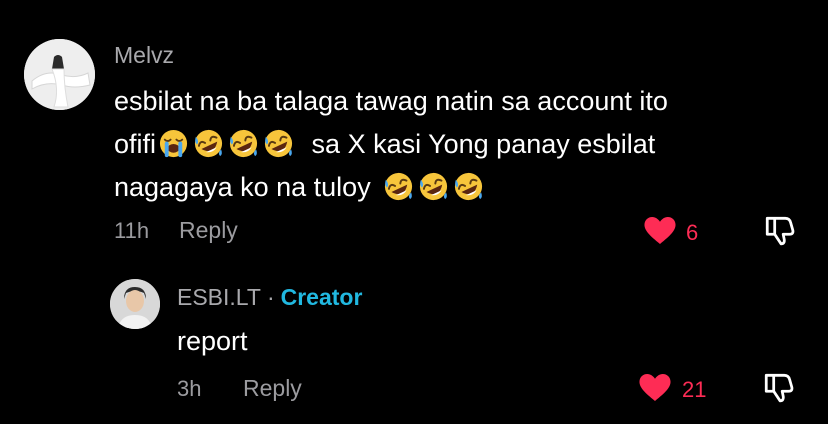 This screenshot has width=828, height=424. Describe the element at coordinates (483, 144) in the screenshot. I see `comment-line-2-suffix: sa X kasi Yong panay esbilat` at that location.